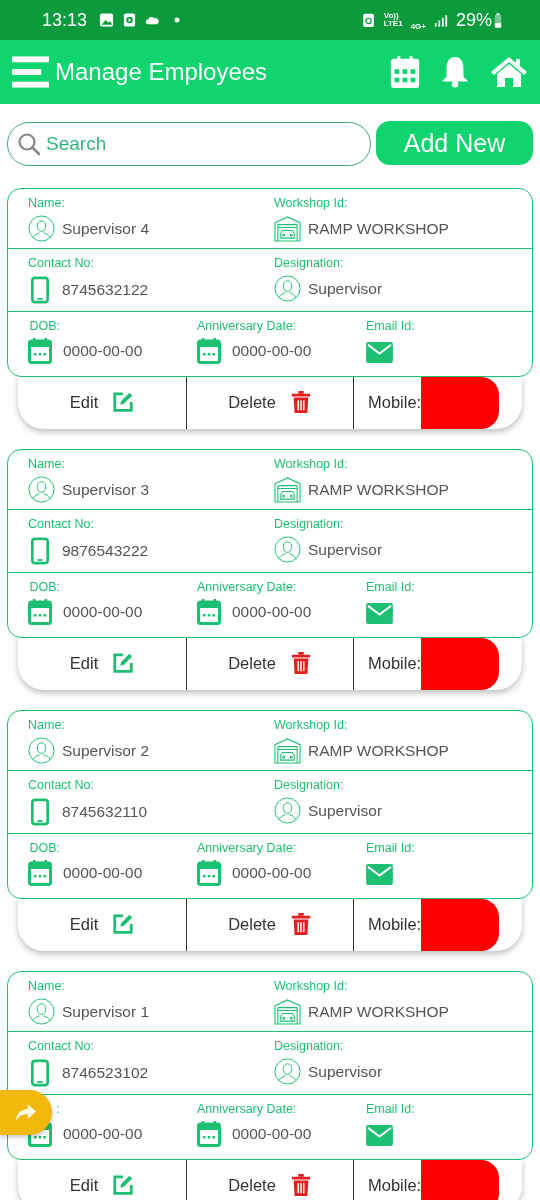 The width and height of the screenshot is (540, 1200). What do you see at coordinates (498, 20) in the screenshot?
I see `battery-icon` at bounding box center [498, 20].